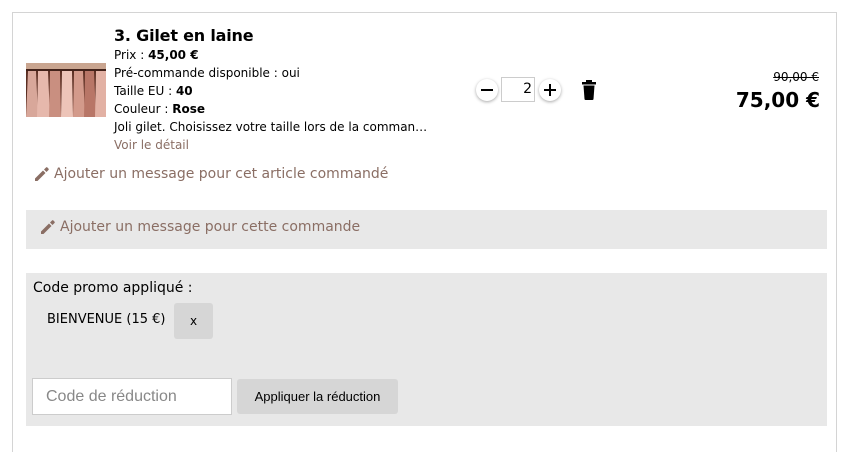 This screenshot has height=452, width=852. What do you see at coordinates (131, 55) in the screenshot?
I see `price-label: Prix :` at bounding box center [131, 55].